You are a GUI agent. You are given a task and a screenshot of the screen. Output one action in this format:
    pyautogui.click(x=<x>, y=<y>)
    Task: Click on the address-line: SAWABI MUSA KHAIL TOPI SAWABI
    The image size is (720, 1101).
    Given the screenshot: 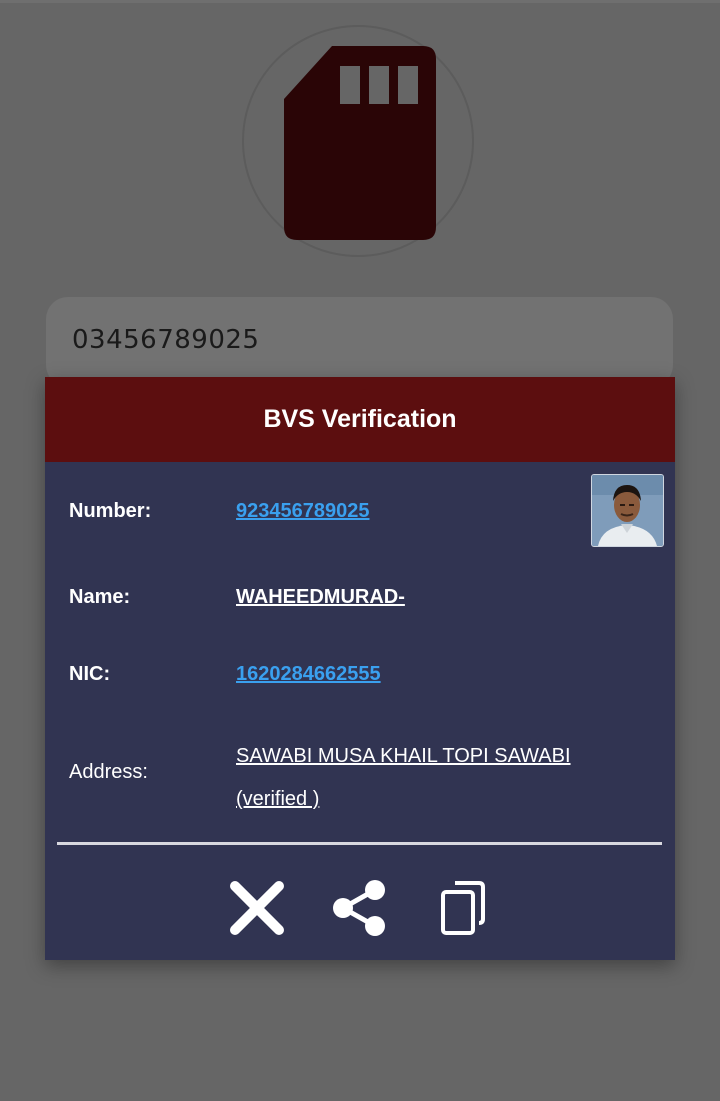 What is the action you would take?
    pyautogui.click(x=403, y=756)
    